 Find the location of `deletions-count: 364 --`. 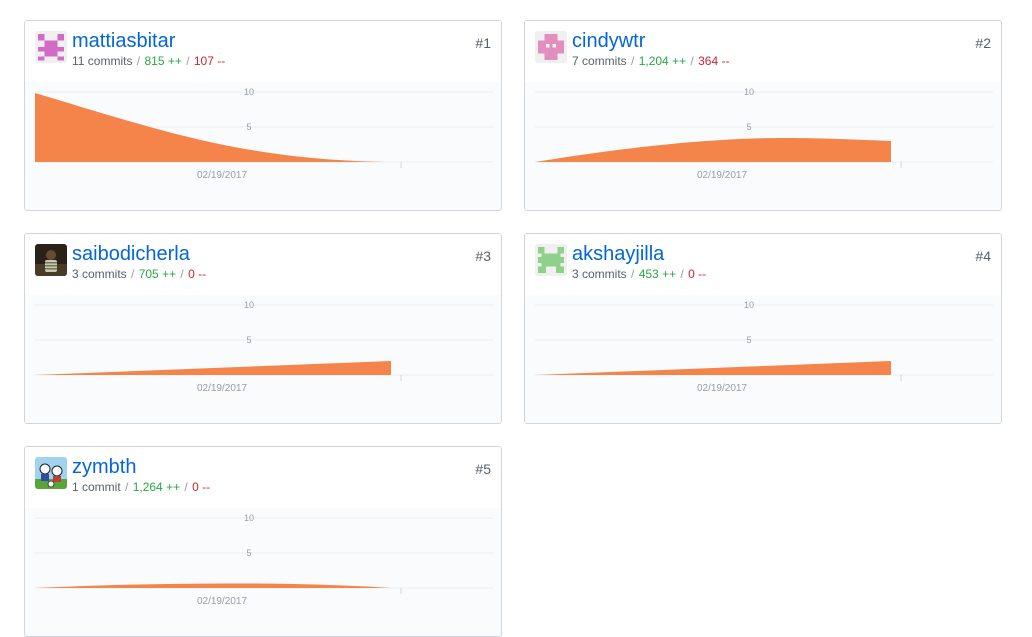

deletions-count: 364 -- is located at coordinates (714, 61).